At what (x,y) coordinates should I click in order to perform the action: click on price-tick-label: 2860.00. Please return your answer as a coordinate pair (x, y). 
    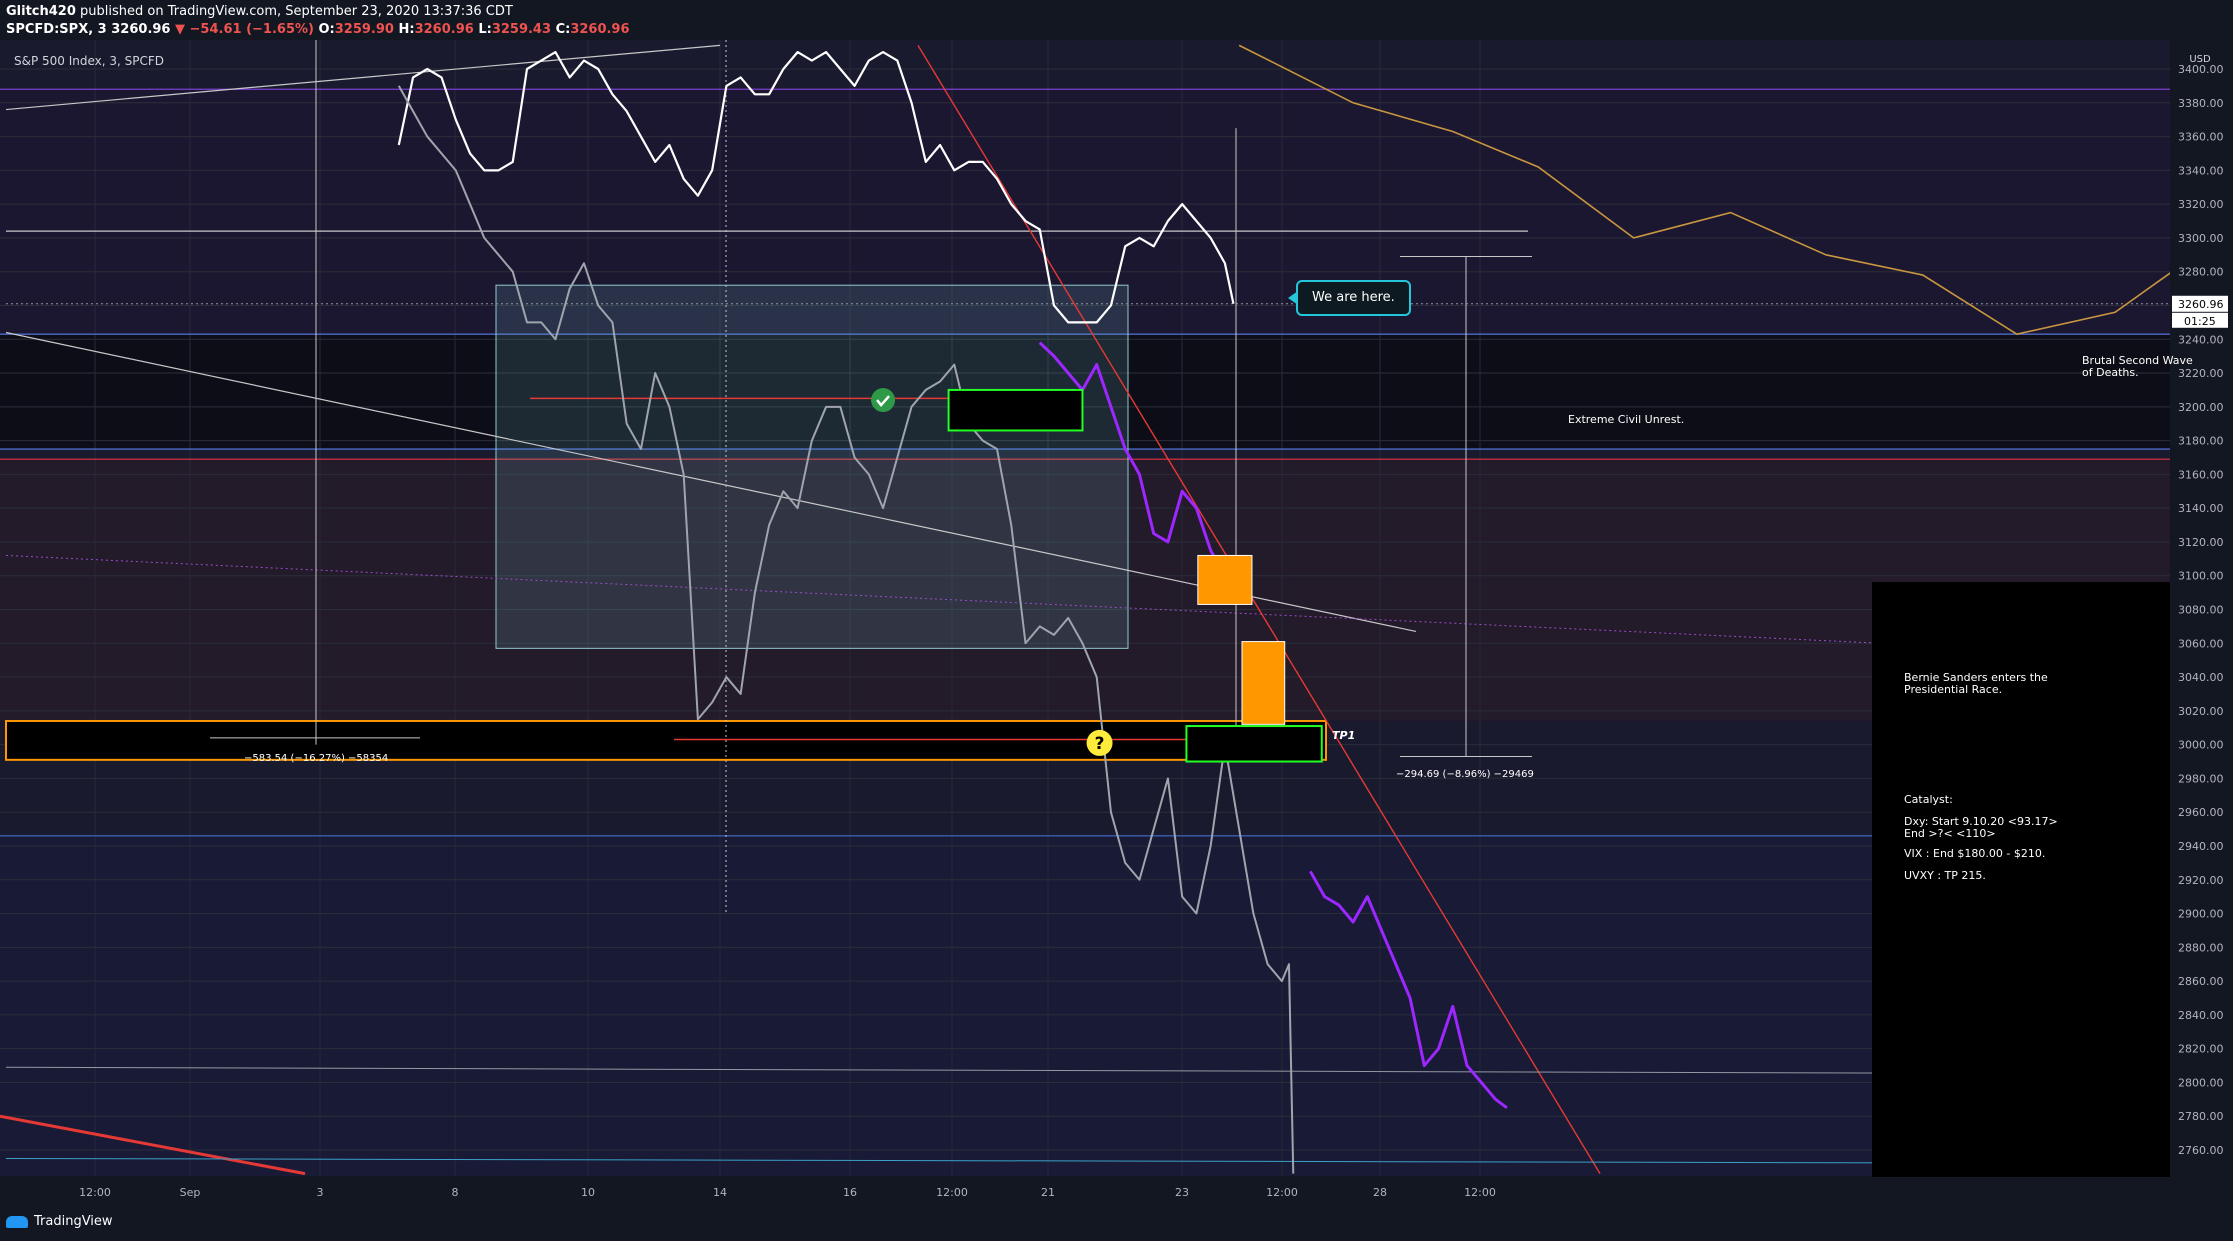
    Looking at the image, I should click on (2201, 981).